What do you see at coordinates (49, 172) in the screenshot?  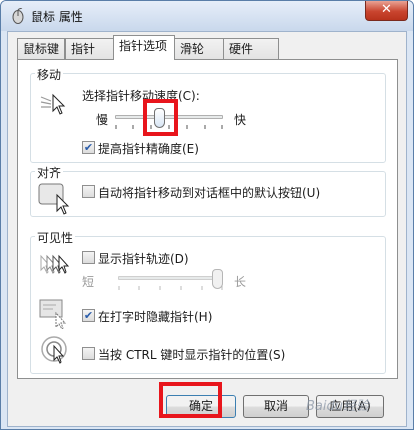 I see `snap-group-label: 对齐` at bounding box center [49, 172].